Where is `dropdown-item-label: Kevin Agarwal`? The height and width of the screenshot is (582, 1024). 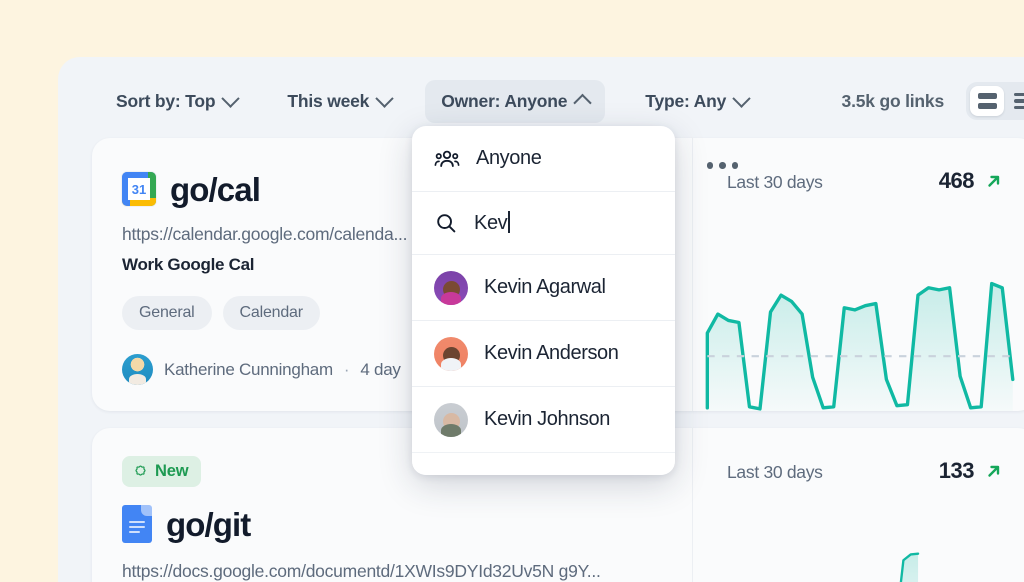 dropdown-item-label: Kevin Agarwal is located at coordinates (545, 287).